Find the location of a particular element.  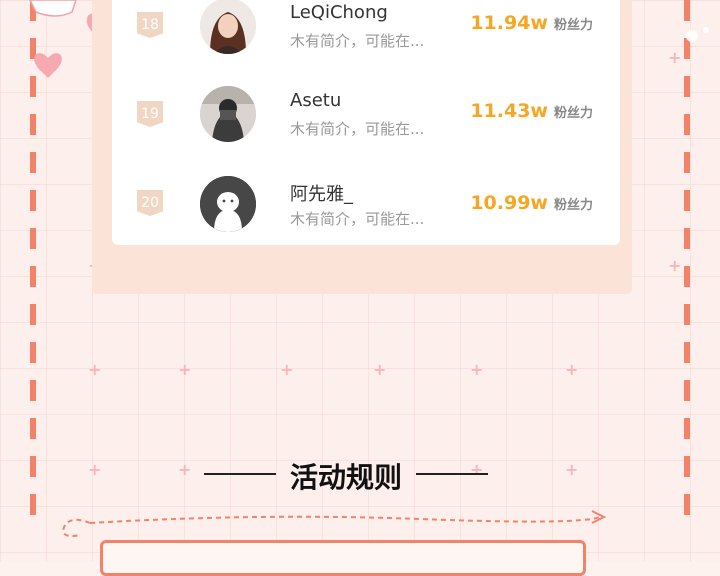

fans-value: 10.99w 粉丝力 is located at coordinates (531, 203).